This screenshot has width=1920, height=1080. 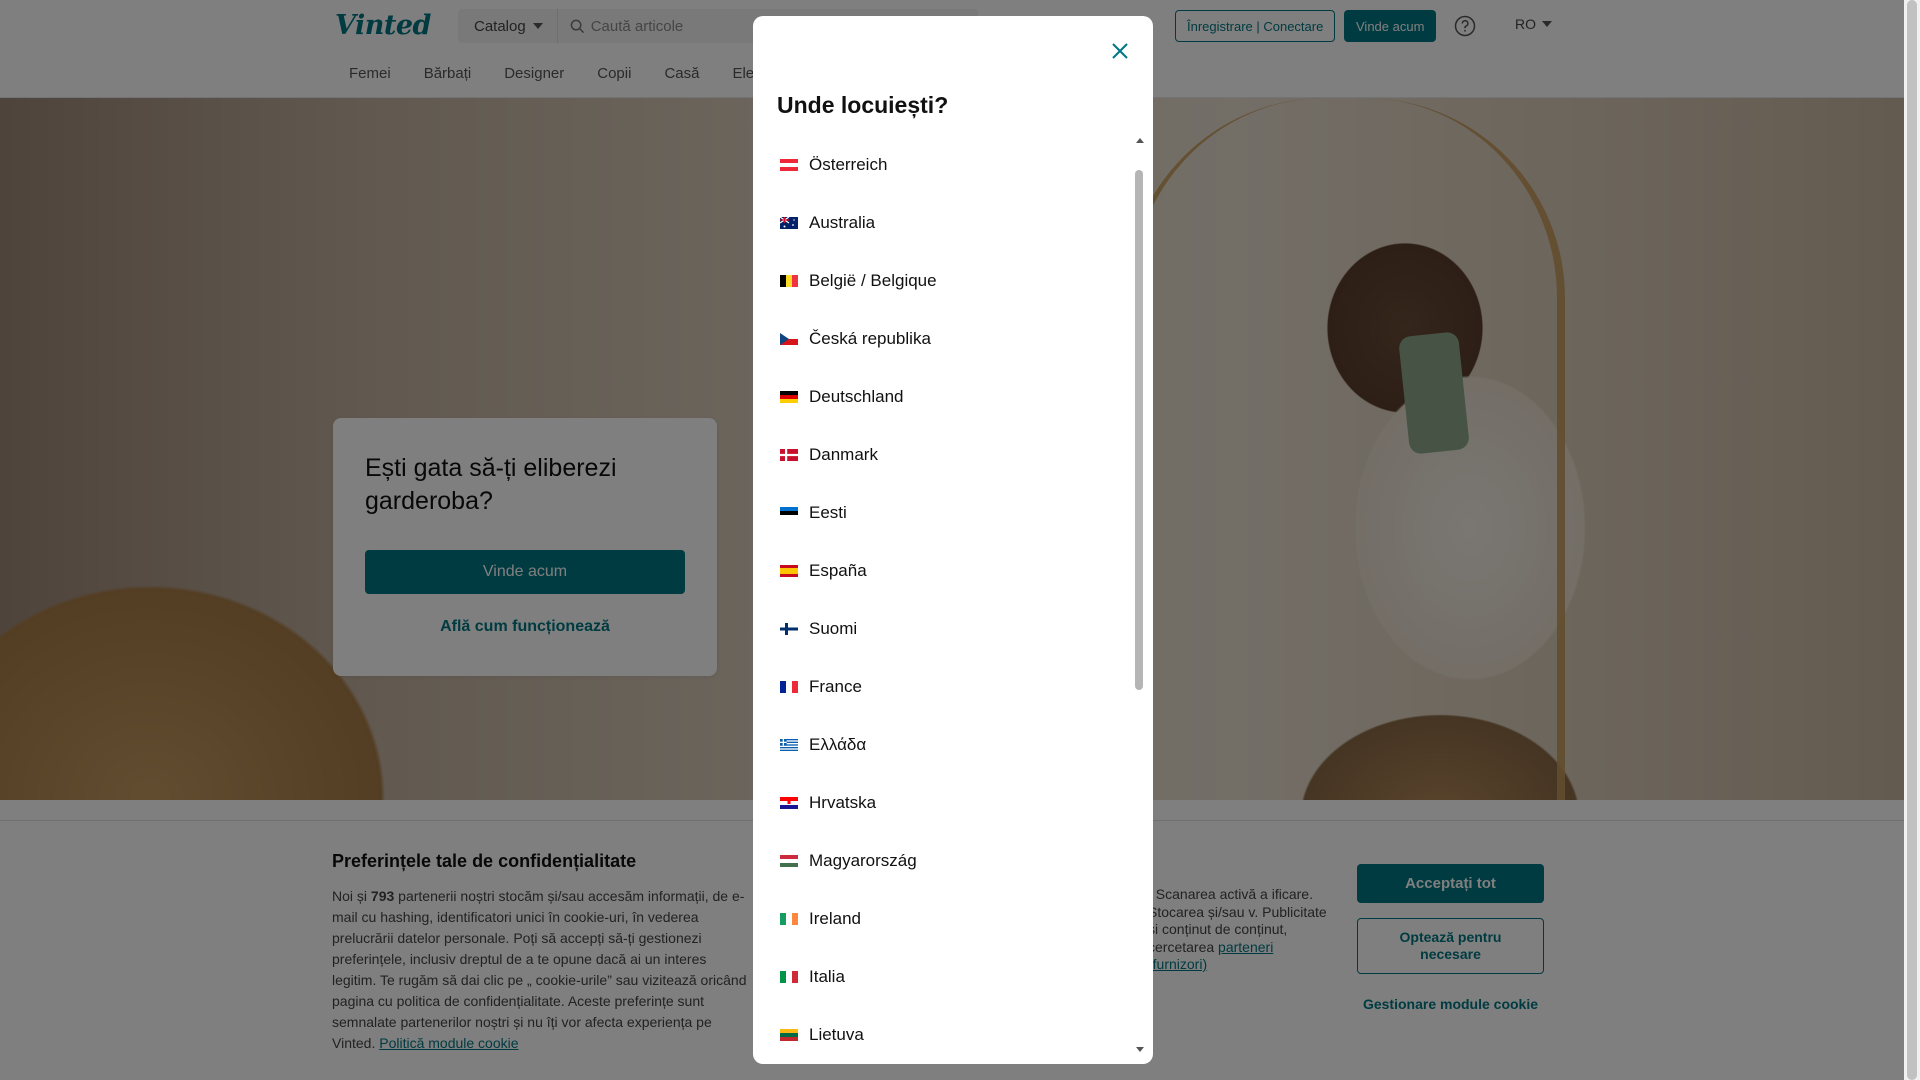 What do you see at coordinates (789, 861) in the screenshot?
I see `hungary-flag-icon` at bounding box center [789, 861].